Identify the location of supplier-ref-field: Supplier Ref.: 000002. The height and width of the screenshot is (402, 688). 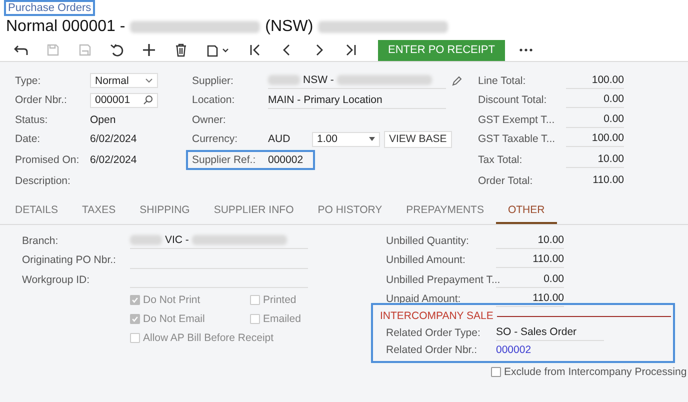
(251, 160).